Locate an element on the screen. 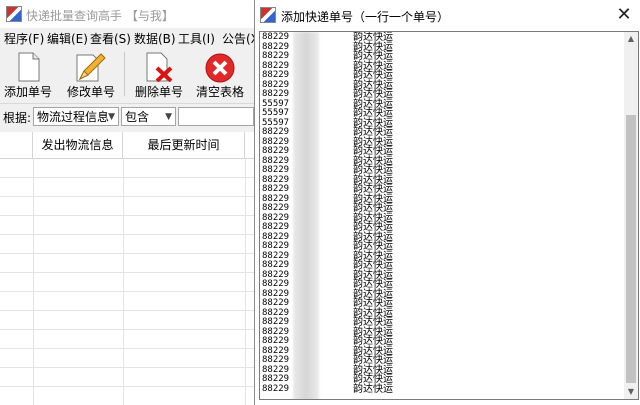  toolbar: 添加单号 修改单号 删除单号 清空表格 is located at coordinates (127, 76).